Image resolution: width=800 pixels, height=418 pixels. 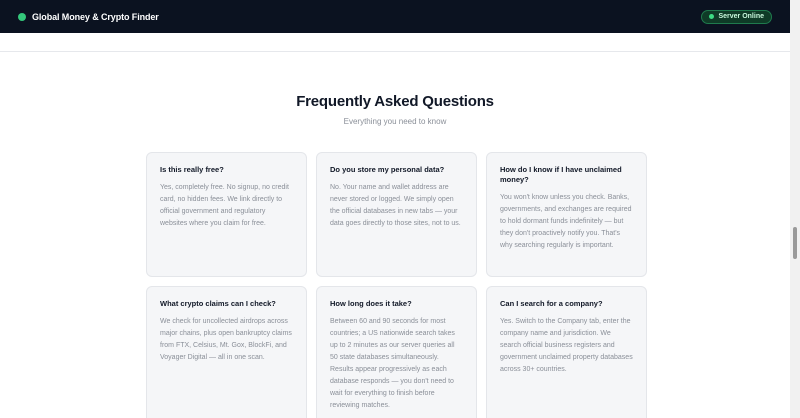 I want to click on faq-question: Do you store my personal data?, so click(x=387, y=169).